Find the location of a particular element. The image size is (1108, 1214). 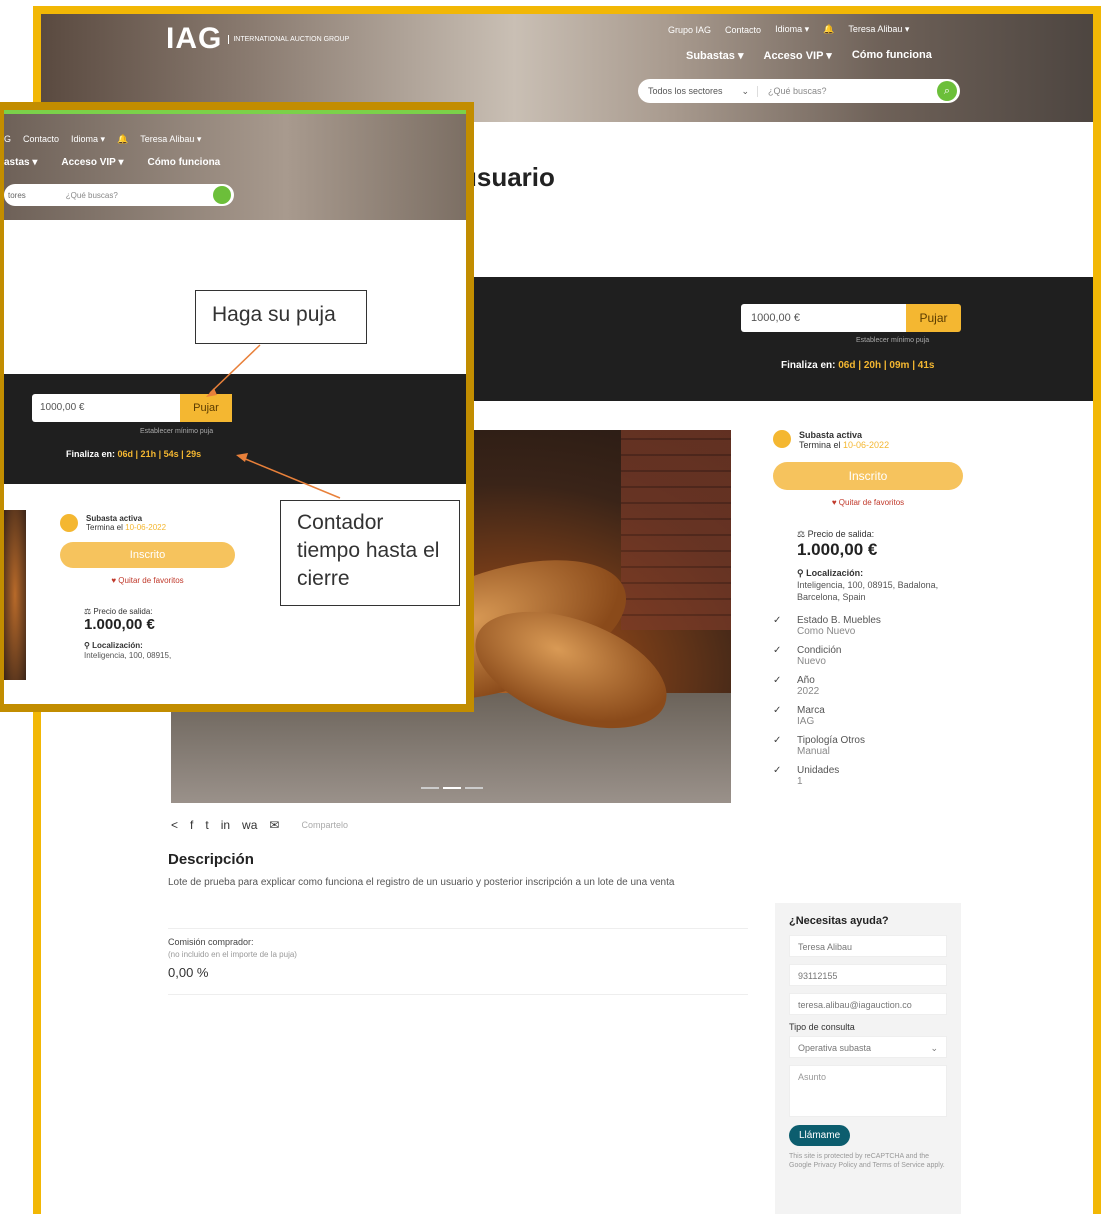

feature-value: 1 is located at coordinates (800, 781).